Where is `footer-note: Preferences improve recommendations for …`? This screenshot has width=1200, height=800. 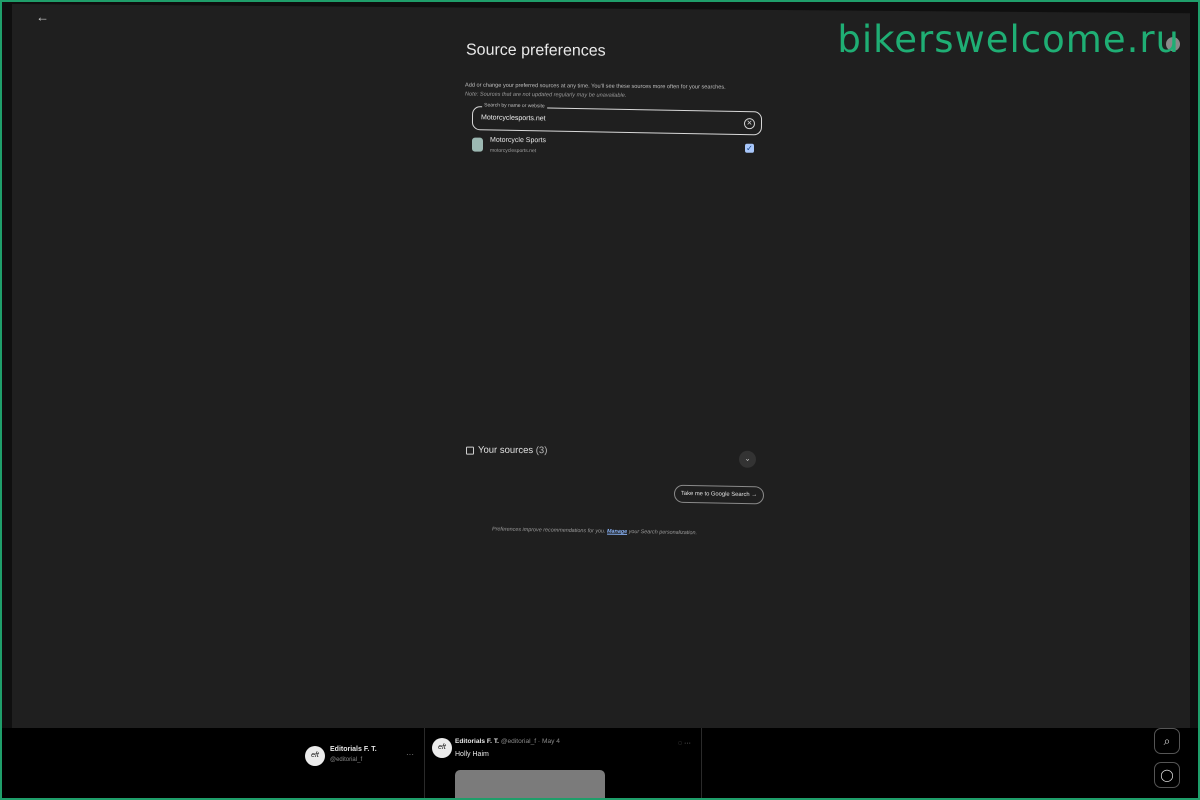
footer-note: Preferences improve recommendations for … is located at coordinates (617, 531).